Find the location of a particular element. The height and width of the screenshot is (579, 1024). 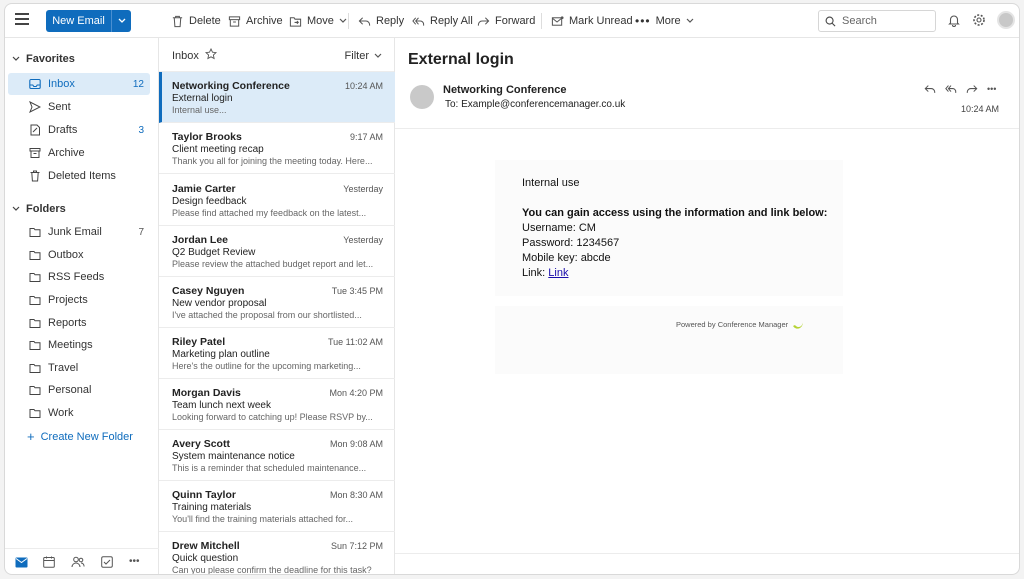

message-sender: Avery Scott is located at coordinates (201, 444).